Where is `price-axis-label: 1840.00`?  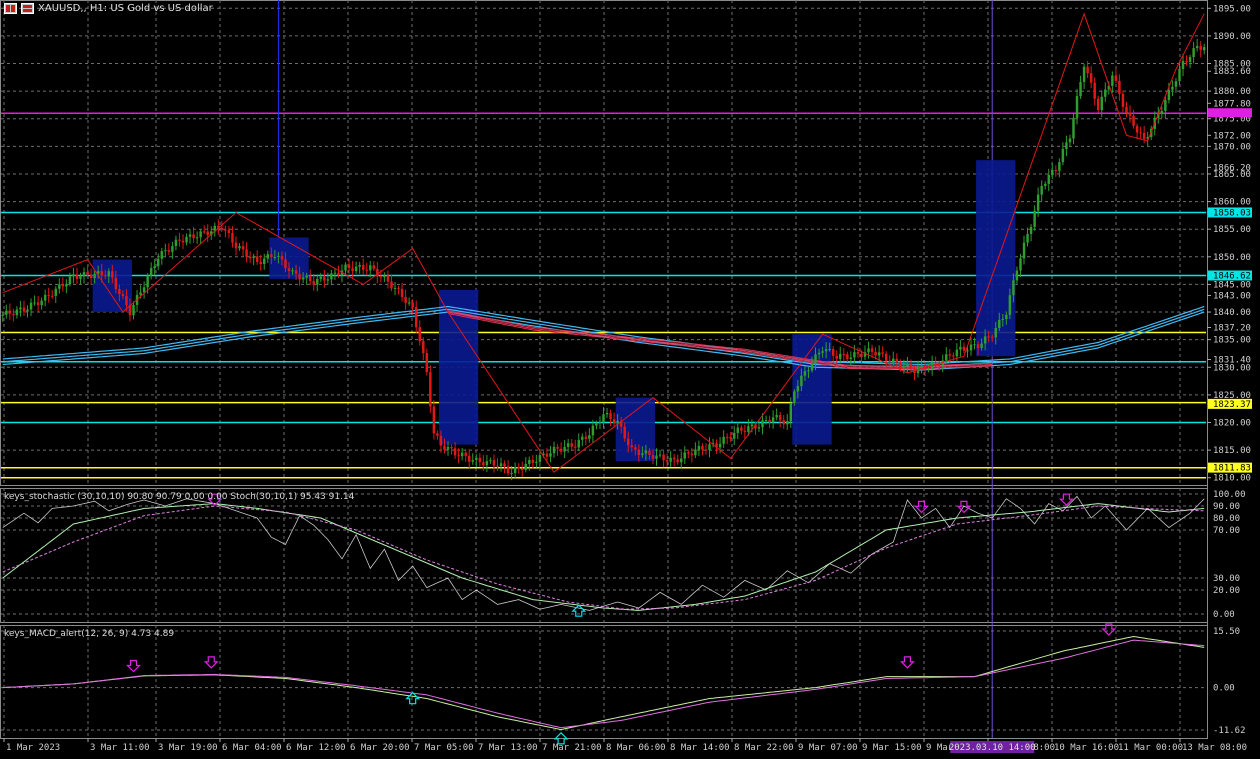
price-axis-label: 1840.00 is located at coordinates (1232, 313).